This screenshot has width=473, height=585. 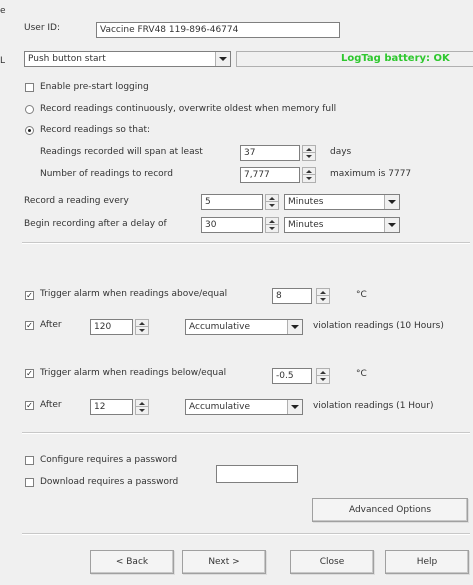 I want to click on enable-prestart-checkbox, so click(x=29, y=87).